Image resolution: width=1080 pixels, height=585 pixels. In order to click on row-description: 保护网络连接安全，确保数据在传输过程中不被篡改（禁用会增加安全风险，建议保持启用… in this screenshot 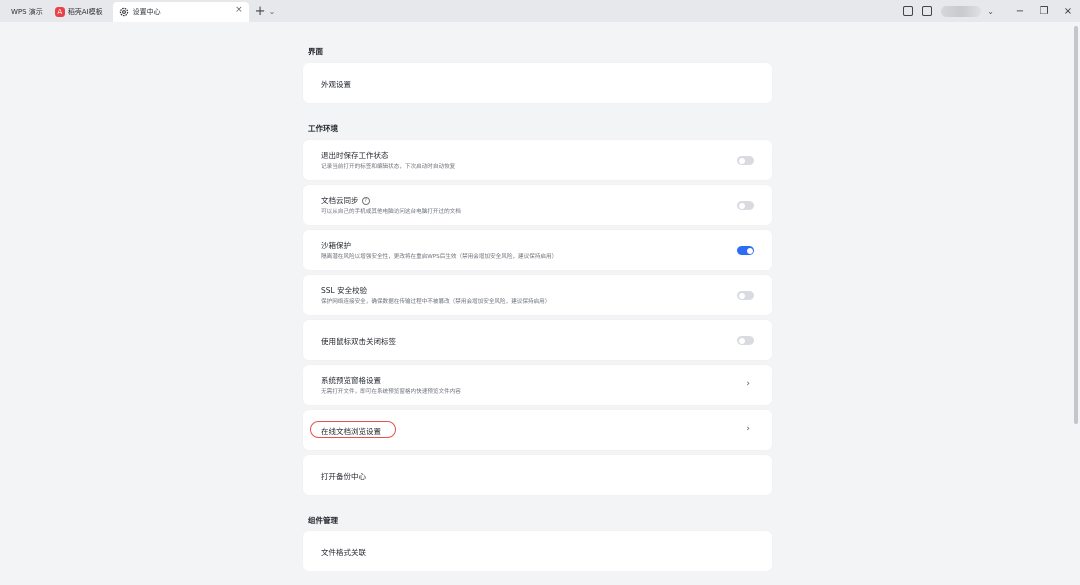, I will do `click(436, 302)`.